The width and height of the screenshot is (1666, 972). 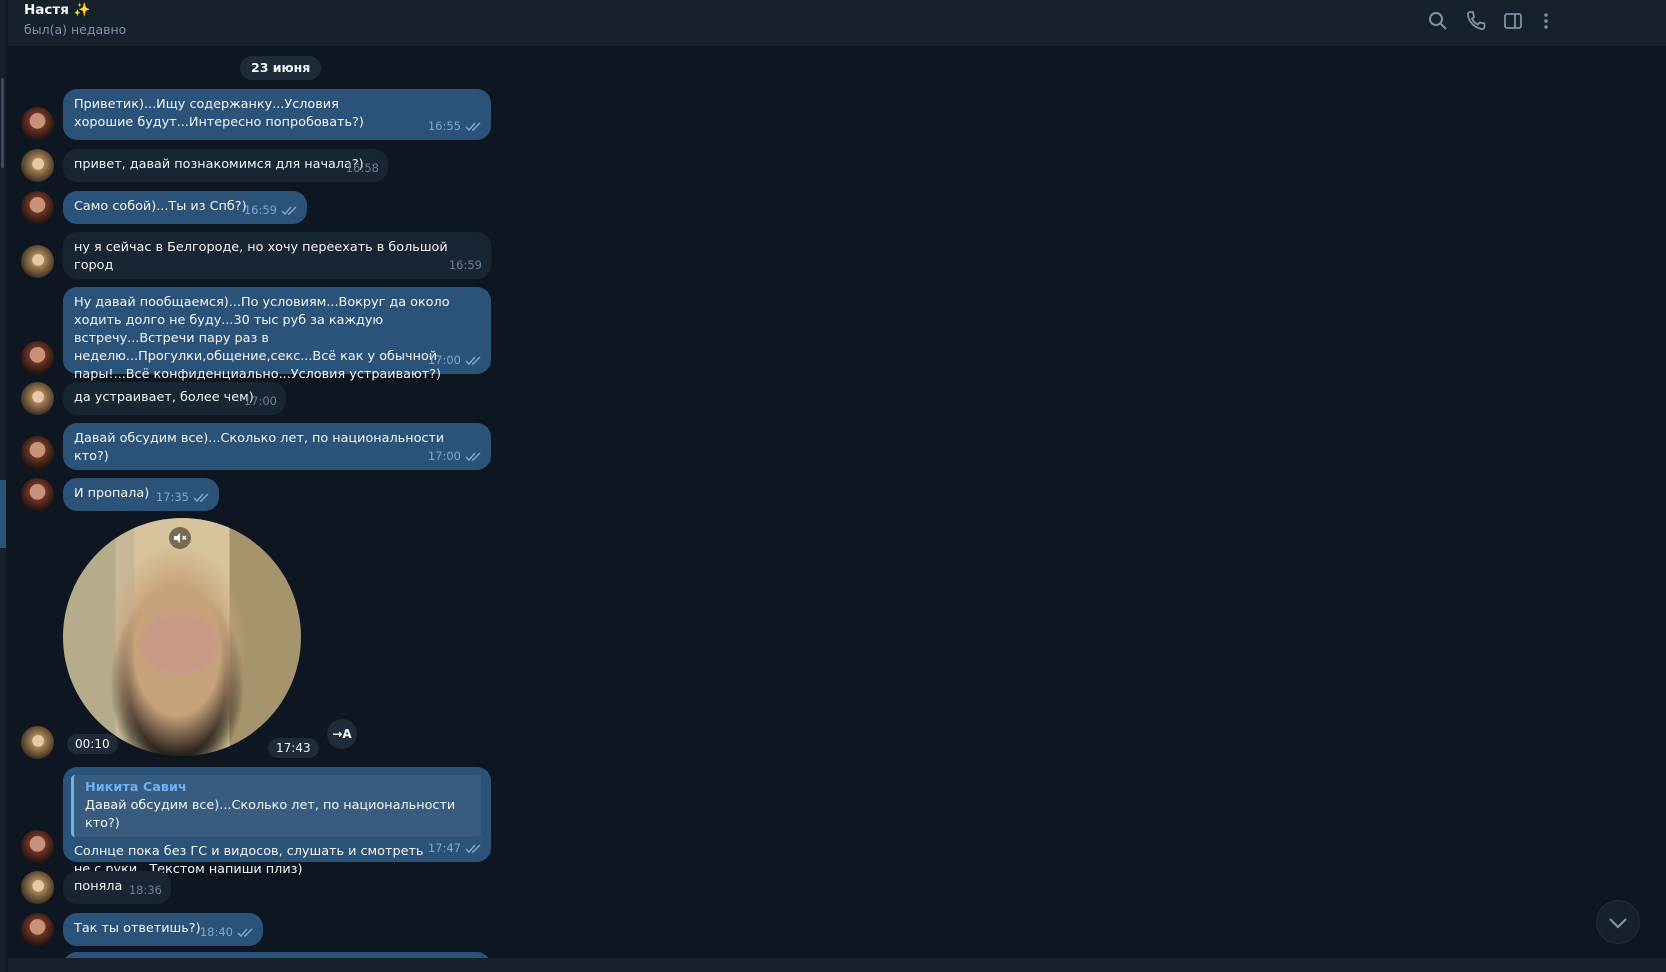 What do you see at coordinates (281, 68) in the screenshot?
I see `date-separator: 23 июня` at bounding box center [281, 68].